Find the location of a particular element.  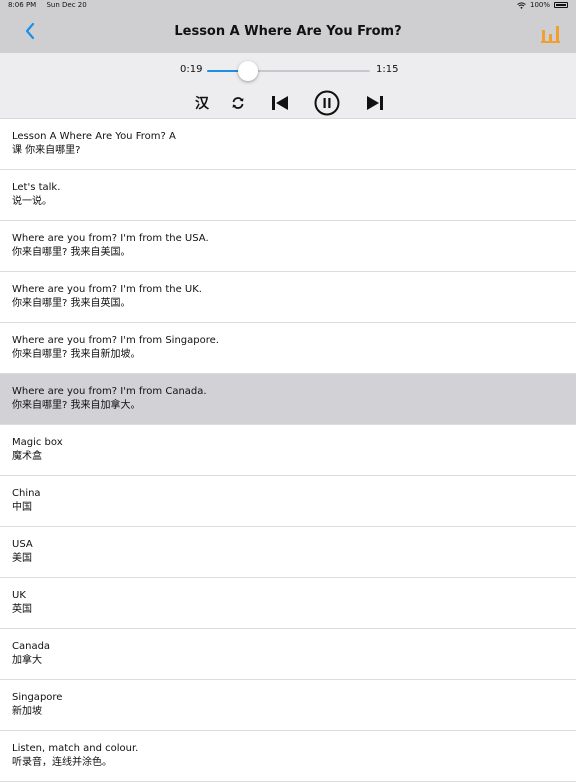

sentence-row: Lesson A Where Are You From? A 课 你来自哪里? is located at coordinates (288, 144).